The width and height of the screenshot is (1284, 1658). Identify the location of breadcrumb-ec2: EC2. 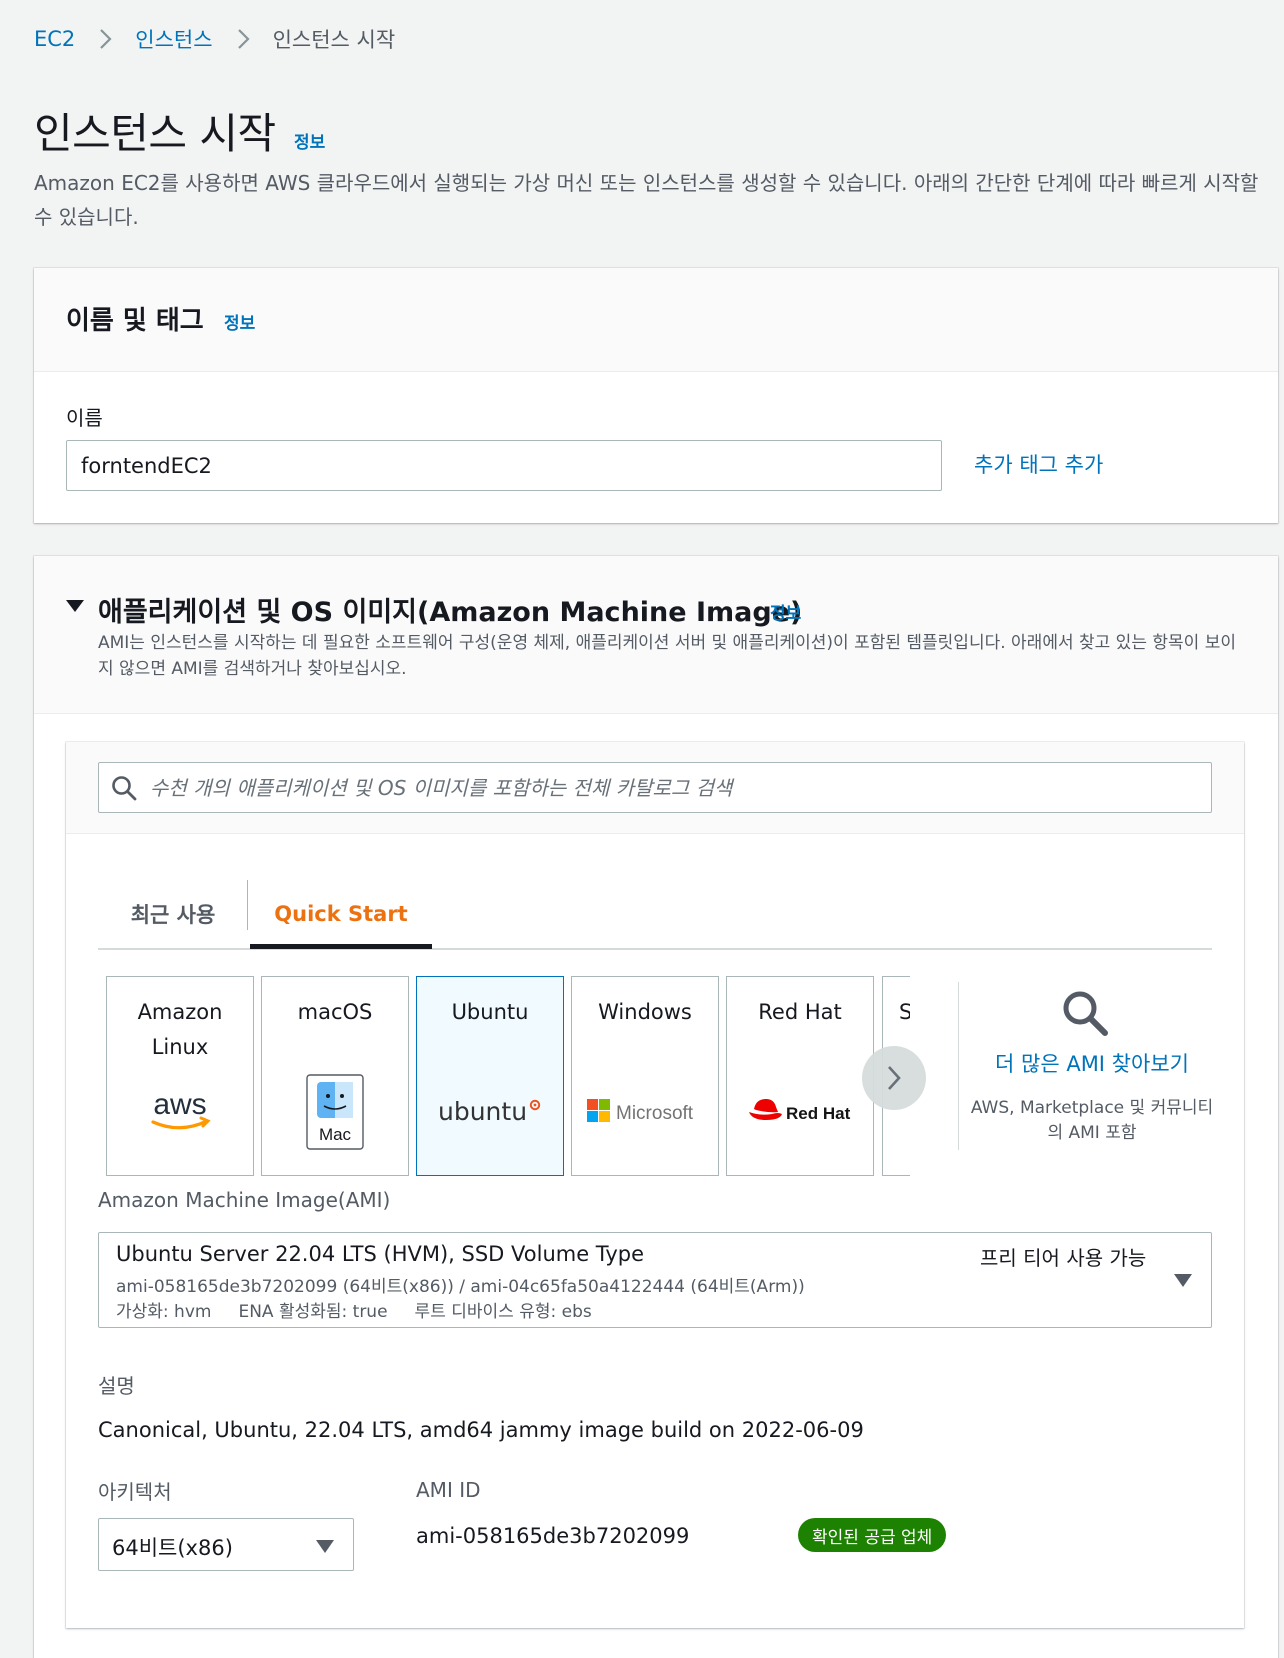
(54, 39).